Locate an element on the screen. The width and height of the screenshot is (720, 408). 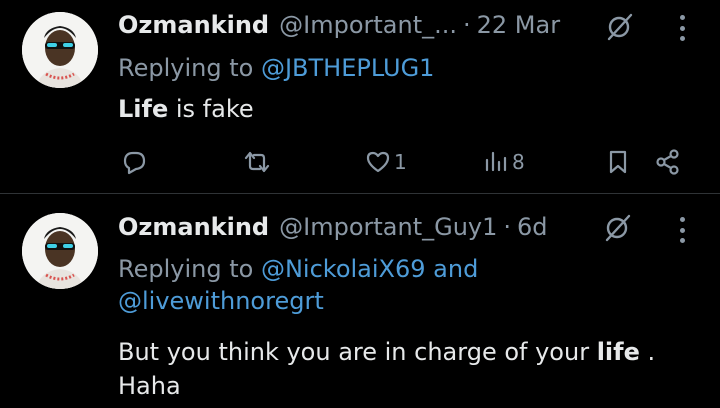
tweet-text-end: . is located at coordinates (647, 352).